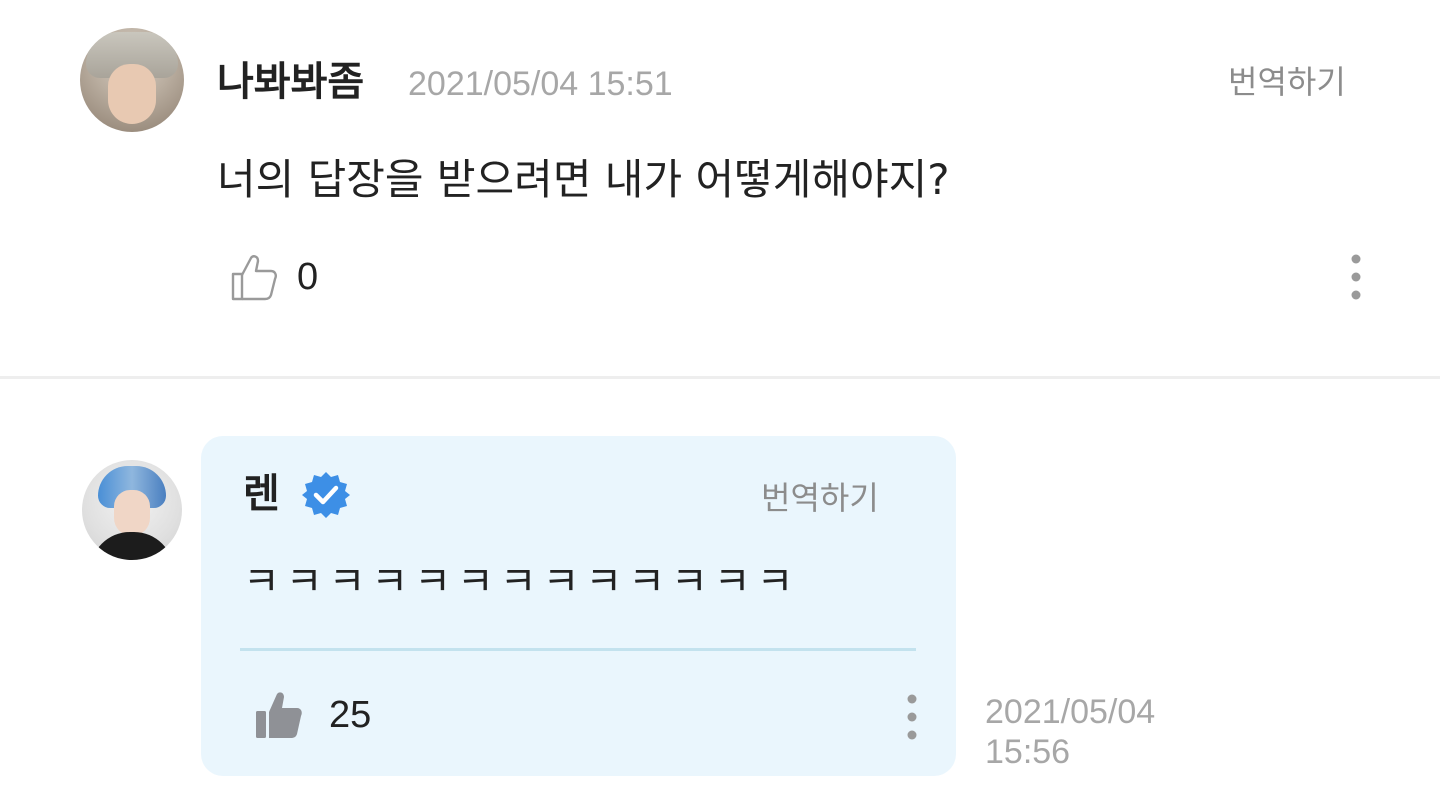 This screenshot has width=1440, height=812. I want to click on comment-timestamp: 2021/05/04 15:51, so click(540, 84).